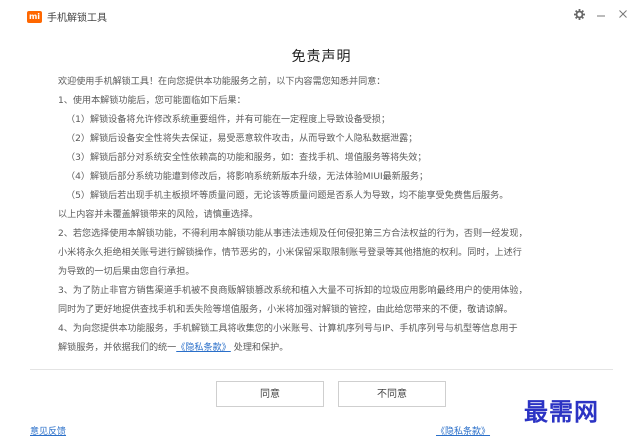 The height and width of the screenshot is (438, 643). I want to click on paragraph: 解锁服务，并依据我们的统一《隐私条款》 处理和保护。, so click(338, 348).